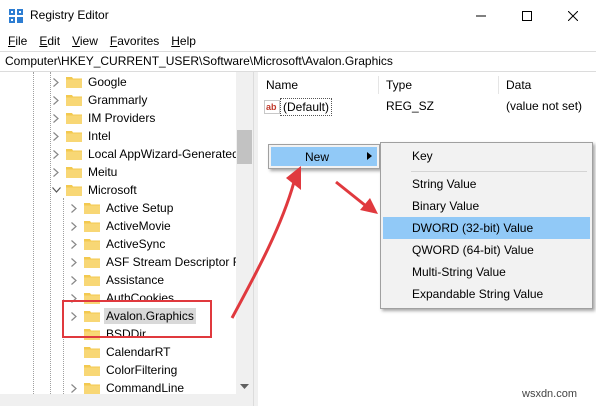 This screenshot has height=406, width=596. Describe the element at coordinates (142, 370) in the screenshot. I see `tree-item-label: ColorFiltering` at that location.